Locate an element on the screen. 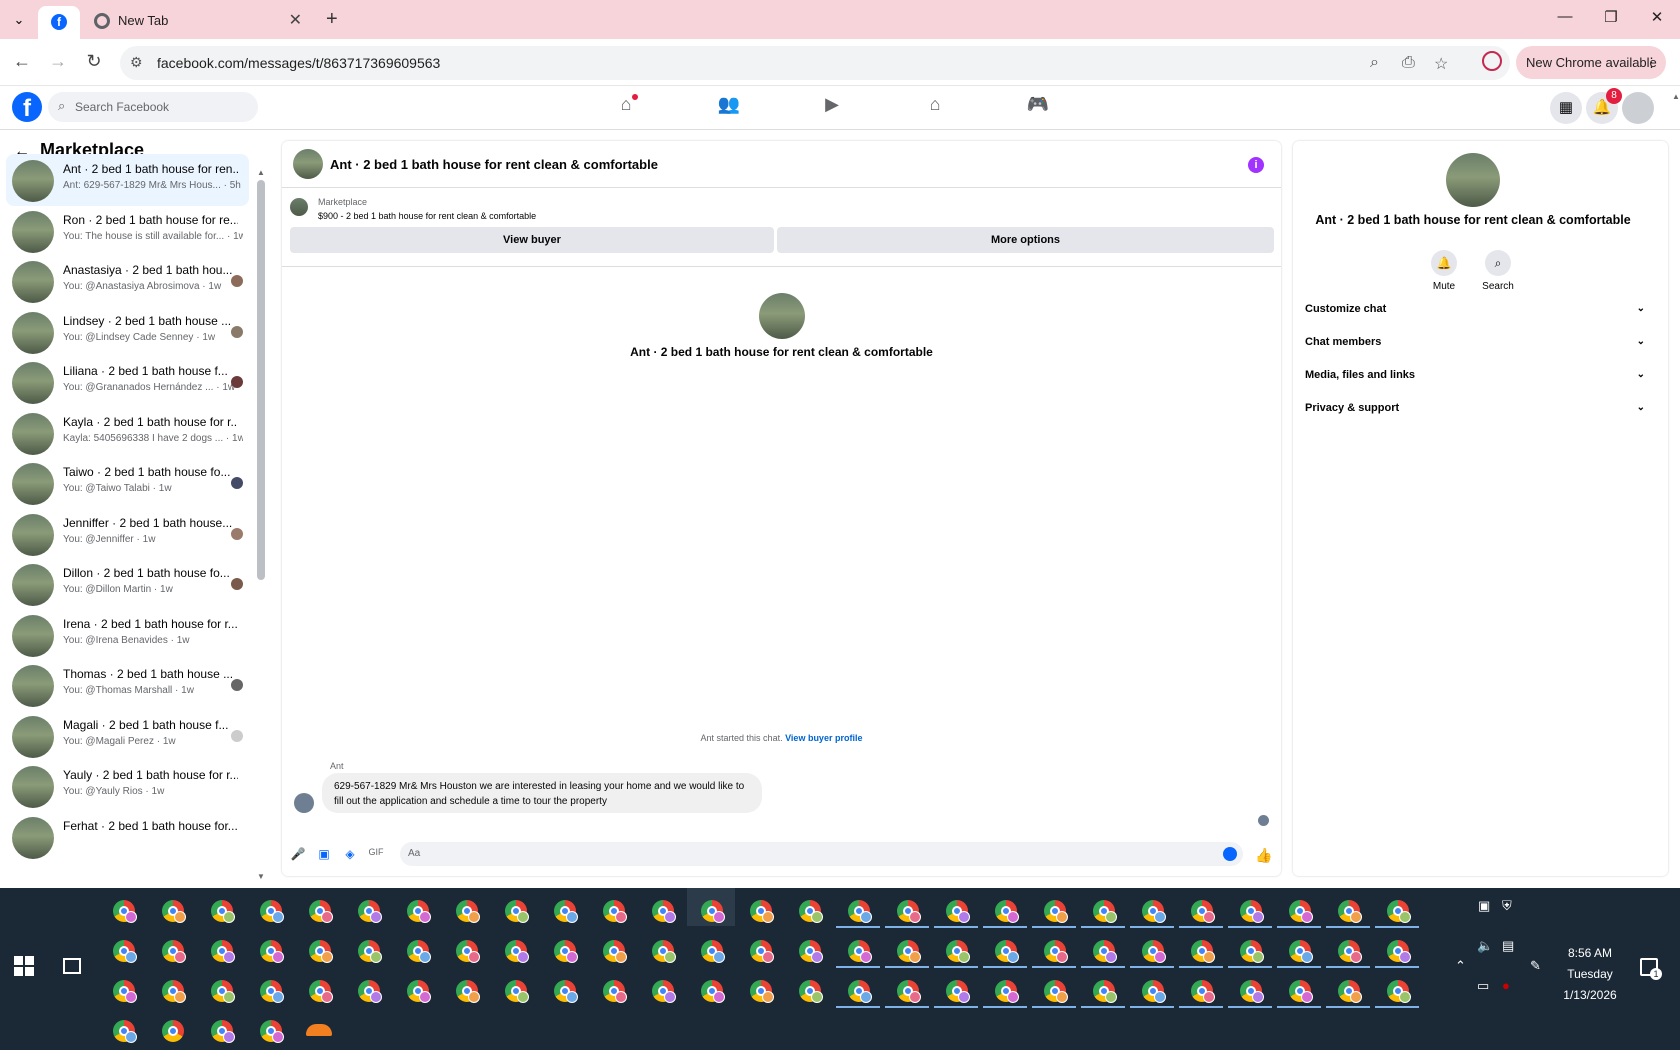 The width and height of the screenshot is (1680, 1050). customize-chat-section: Customize chat ⌄ is located at coordinates (1475, 309).